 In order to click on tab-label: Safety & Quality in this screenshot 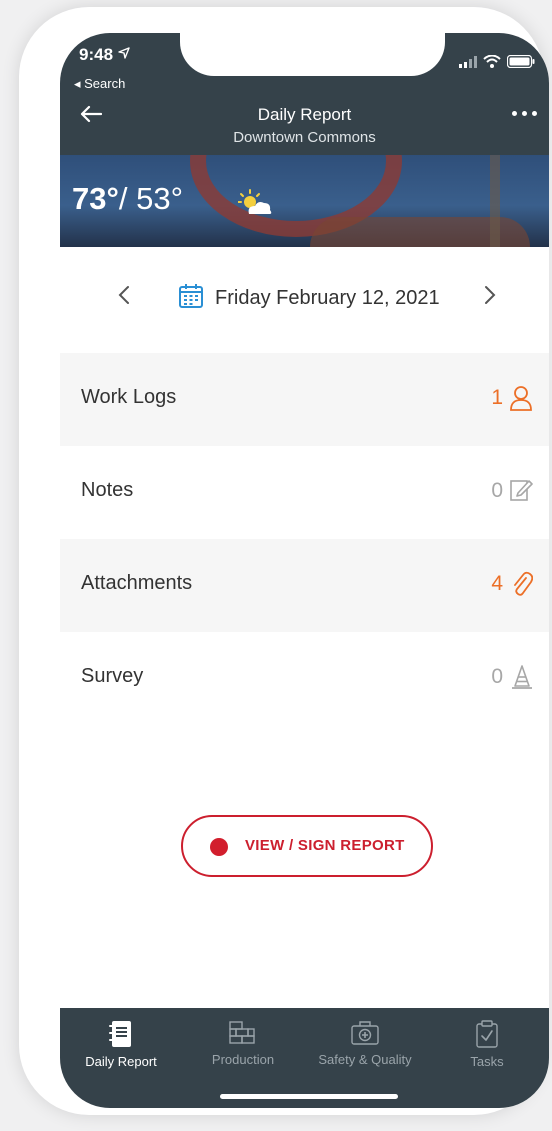, I will do `click(365, 1059)`.